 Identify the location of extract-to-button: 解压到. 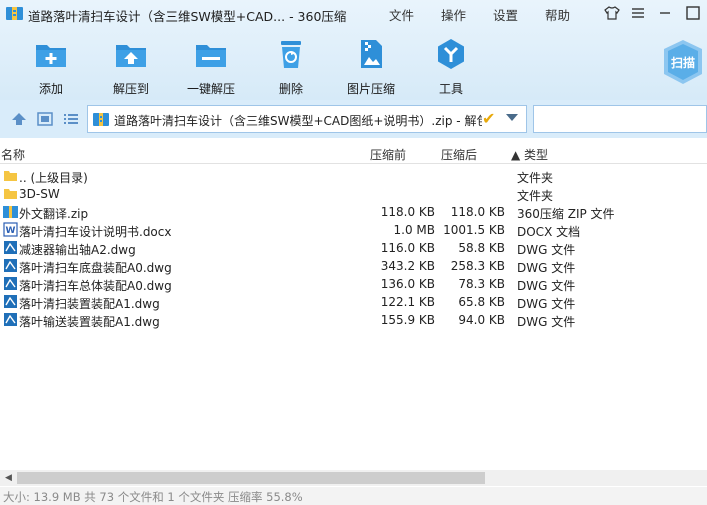
(131, 65).